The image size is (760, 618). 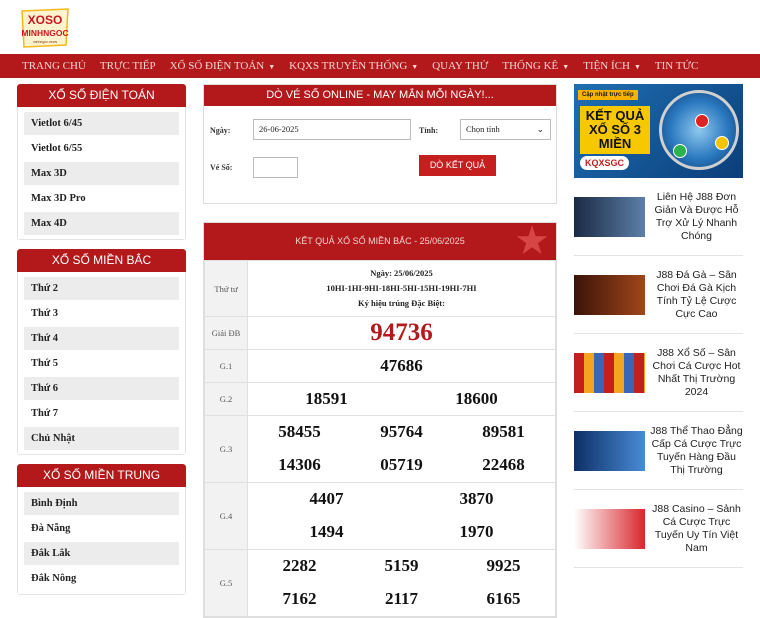 I want to click on nav-item-quay-thu: QUAY THỬ, so click(x=460, y=66).